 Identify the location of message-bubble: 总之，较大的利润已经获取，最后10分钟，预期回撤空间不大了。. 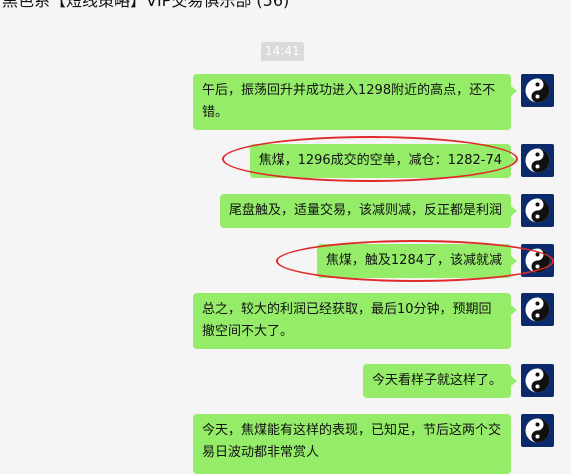
(355, 321).